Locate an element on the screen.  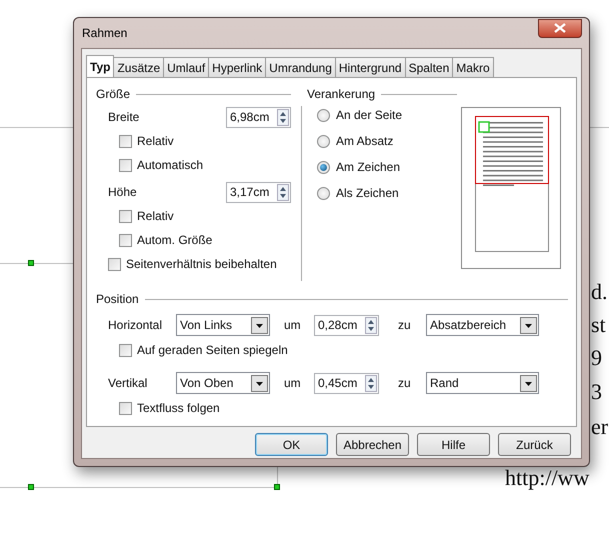
tab: Typ is located at coordinates (100, 66).